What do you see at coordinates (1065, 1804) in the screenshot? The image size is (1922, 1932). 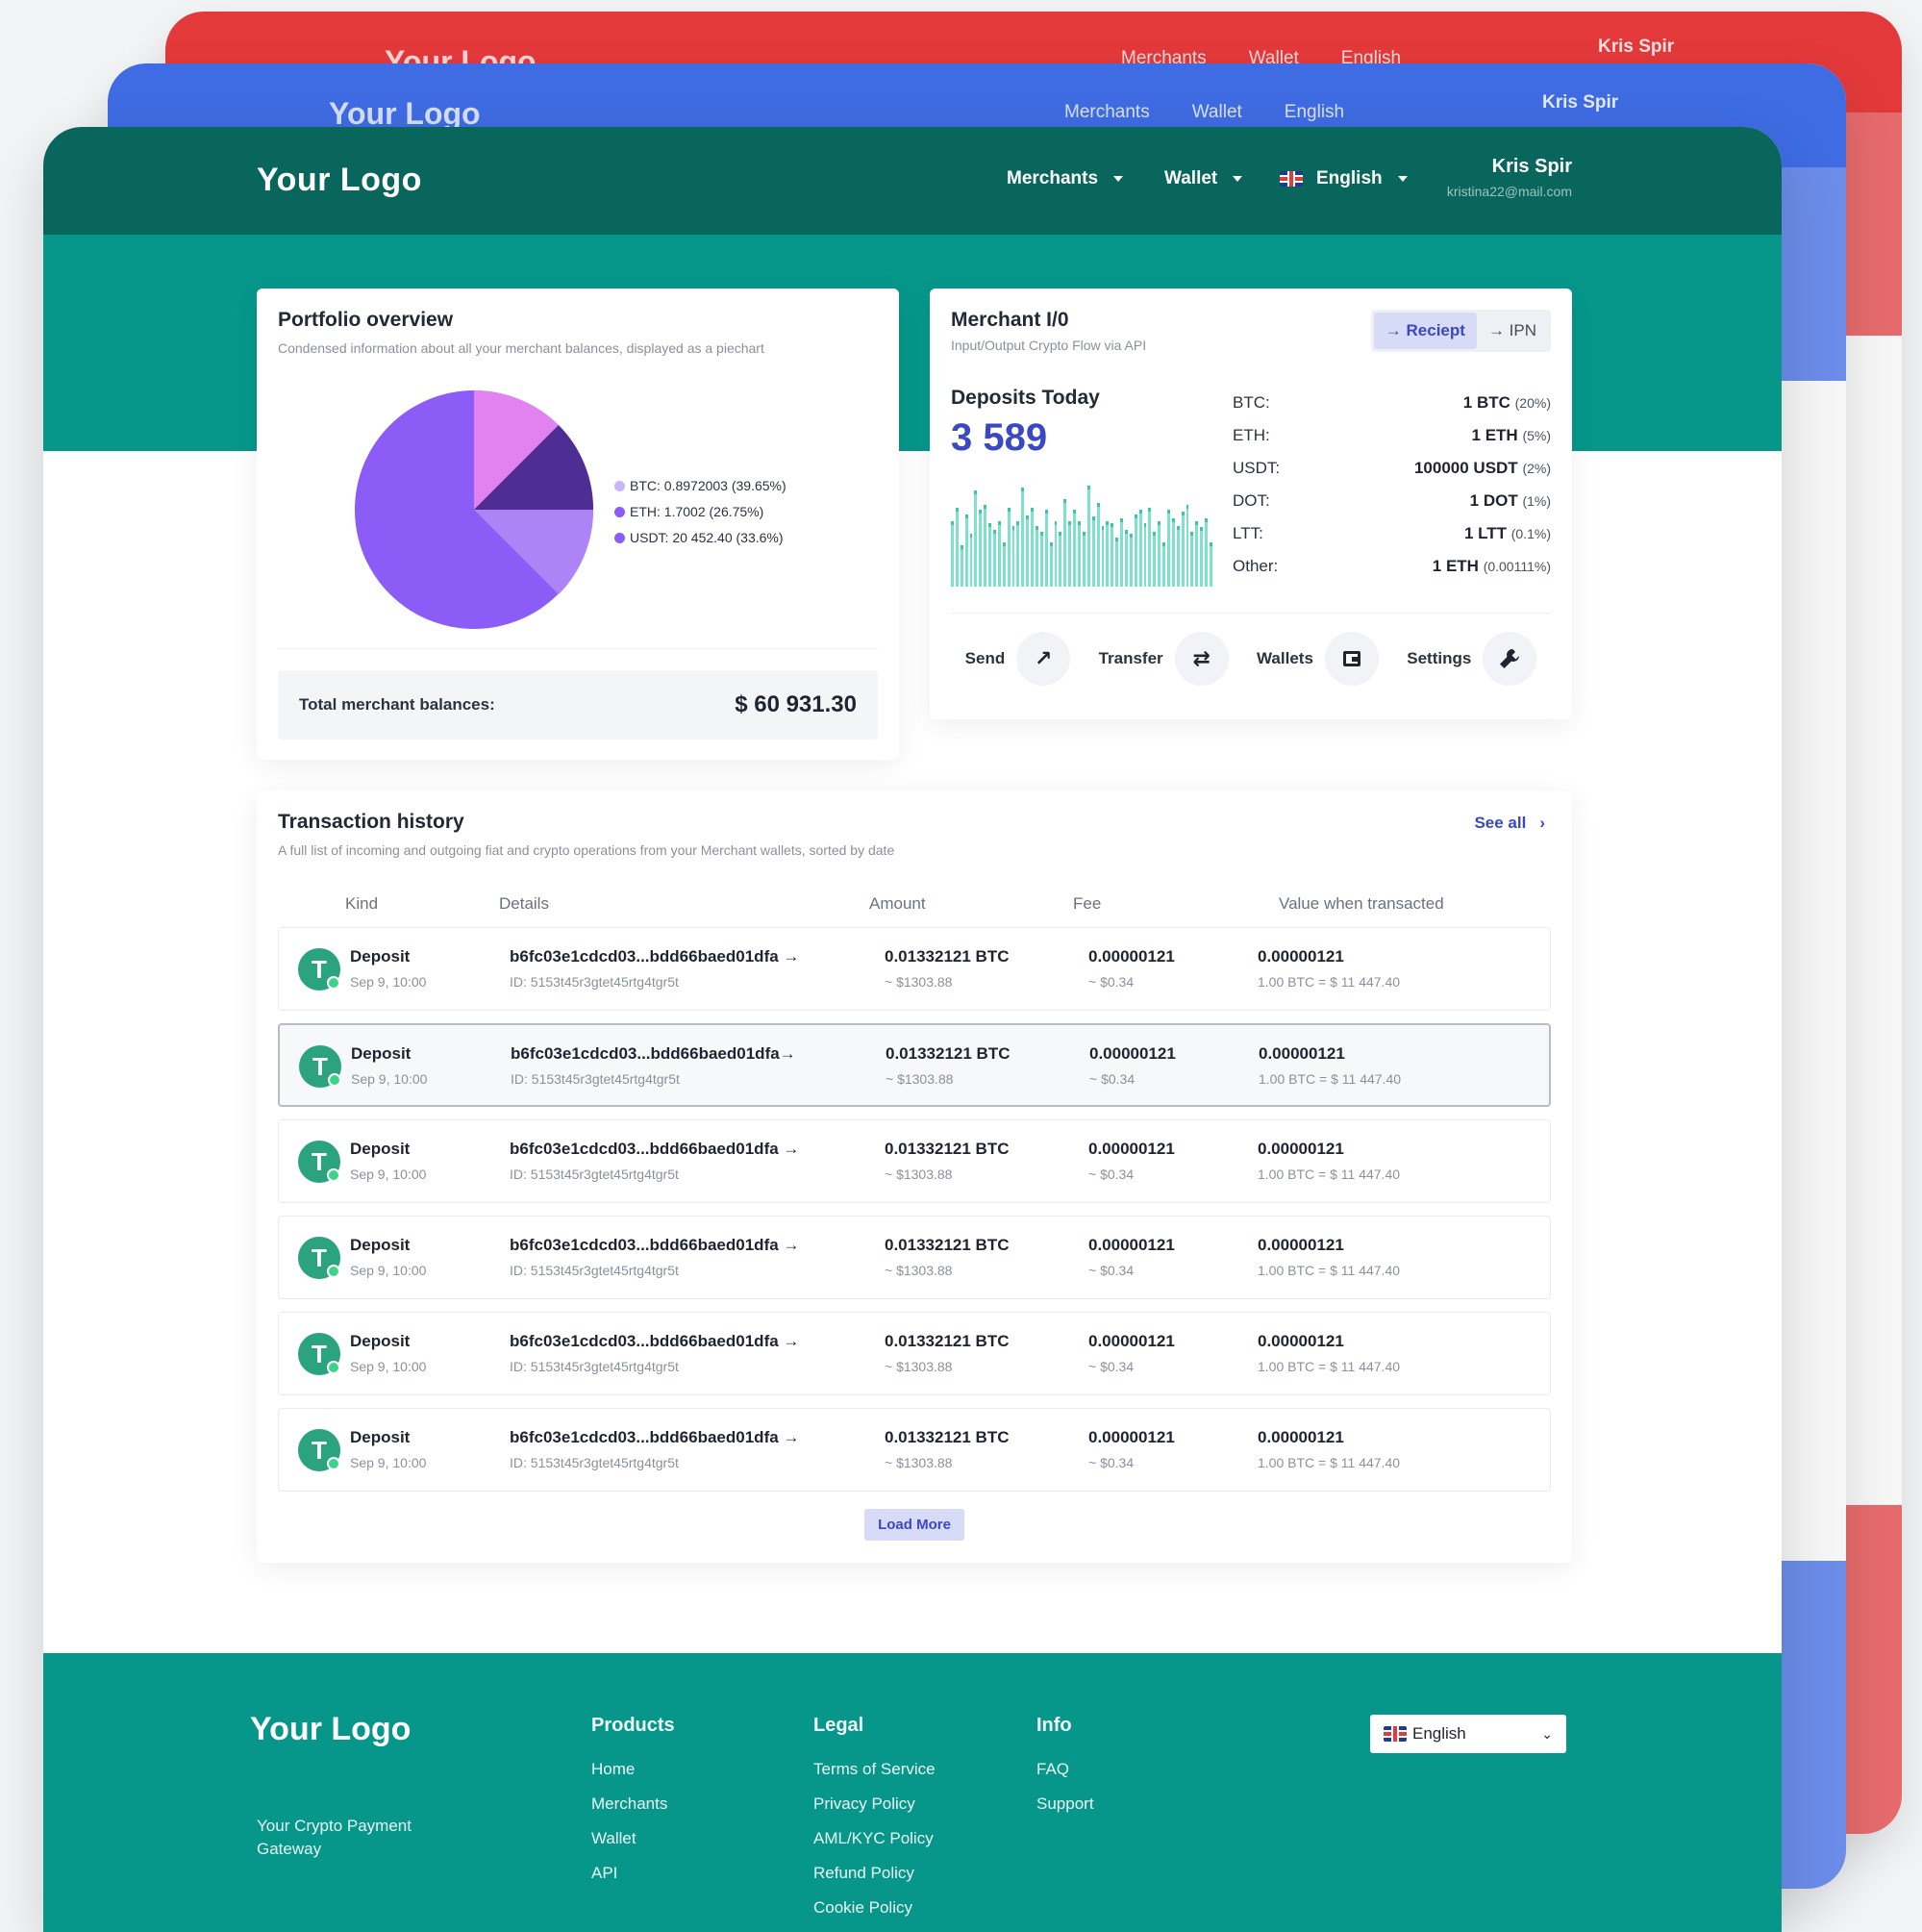 I see `footer-link-support: Support` at bounding box center [1065, 1804].